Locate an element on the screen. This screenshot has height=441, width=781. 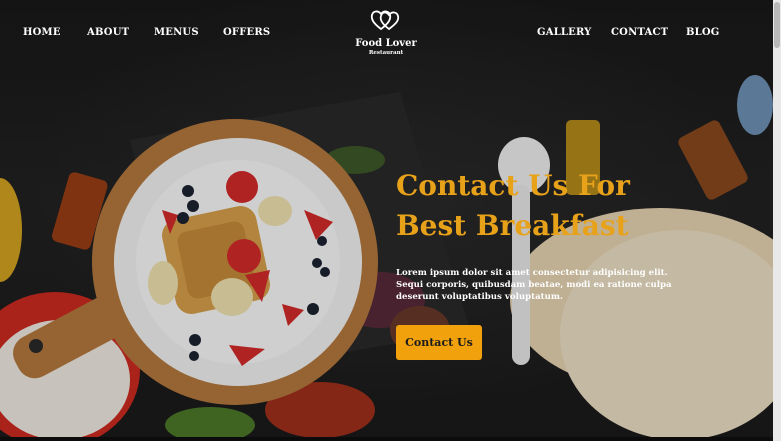
headline-line-1: Contact Us For is located at coordinates (513, 185).